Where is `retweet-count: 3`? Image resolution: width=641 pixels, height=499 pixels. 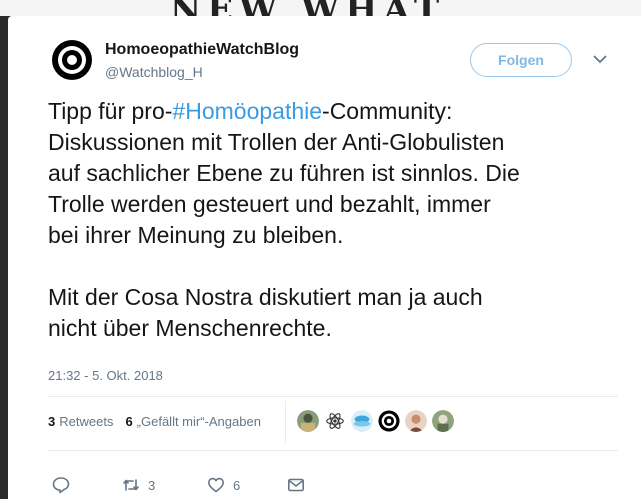
retweet-count: 3 is located at coordinates (152, 485).